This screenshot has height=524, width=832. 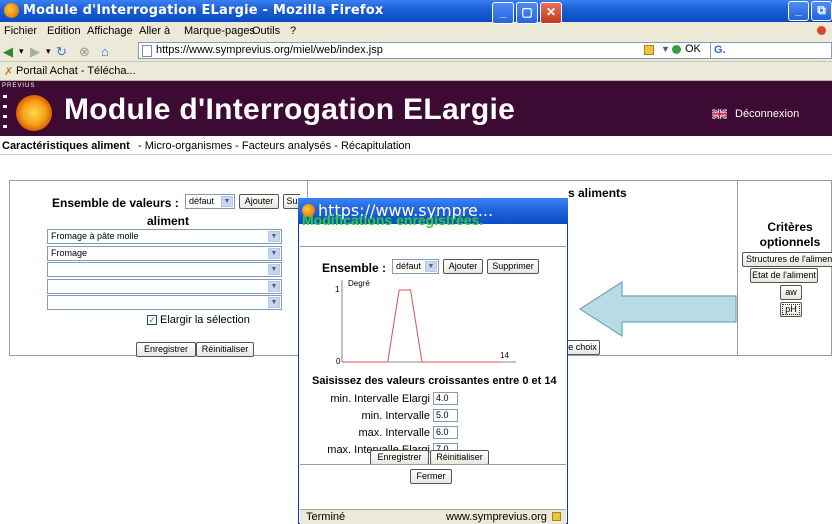 I want to click on membership-chart: Degré 1 0 14, so click(x=425, y=322).